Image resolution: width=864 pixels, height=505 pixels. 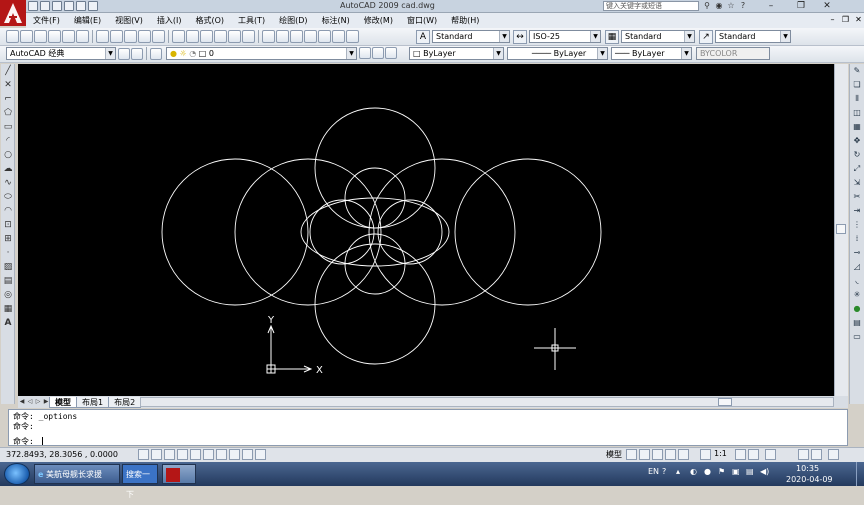 I want to click on array-icon: ▦, so click(x=857, y=127).